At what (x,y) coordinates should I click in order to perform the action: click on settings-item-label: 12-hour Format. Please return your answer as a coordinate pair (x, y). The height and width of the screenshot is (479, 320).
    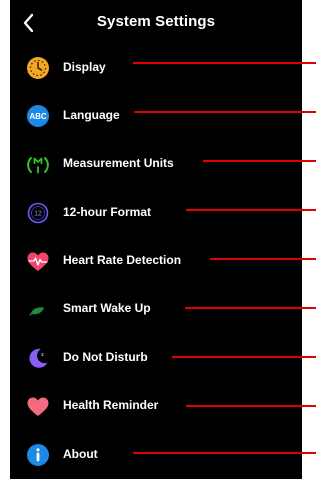
    Looking at the image, I should click on (107, 211).